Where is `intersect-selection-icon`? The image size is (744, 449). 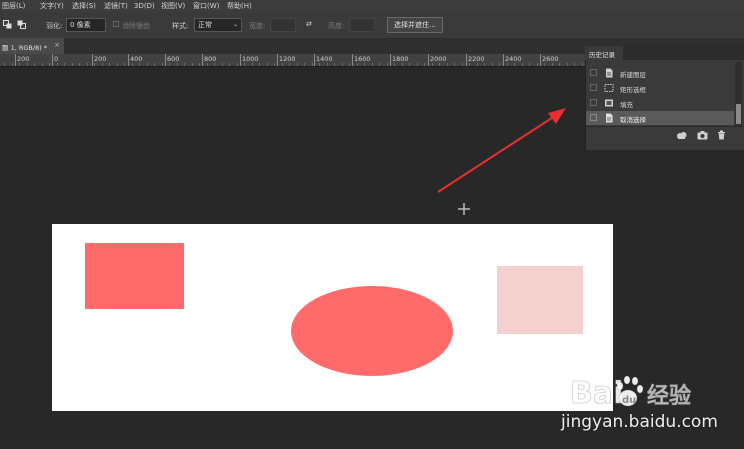 intersect-selection-icon is located at coordinates (7, 24).